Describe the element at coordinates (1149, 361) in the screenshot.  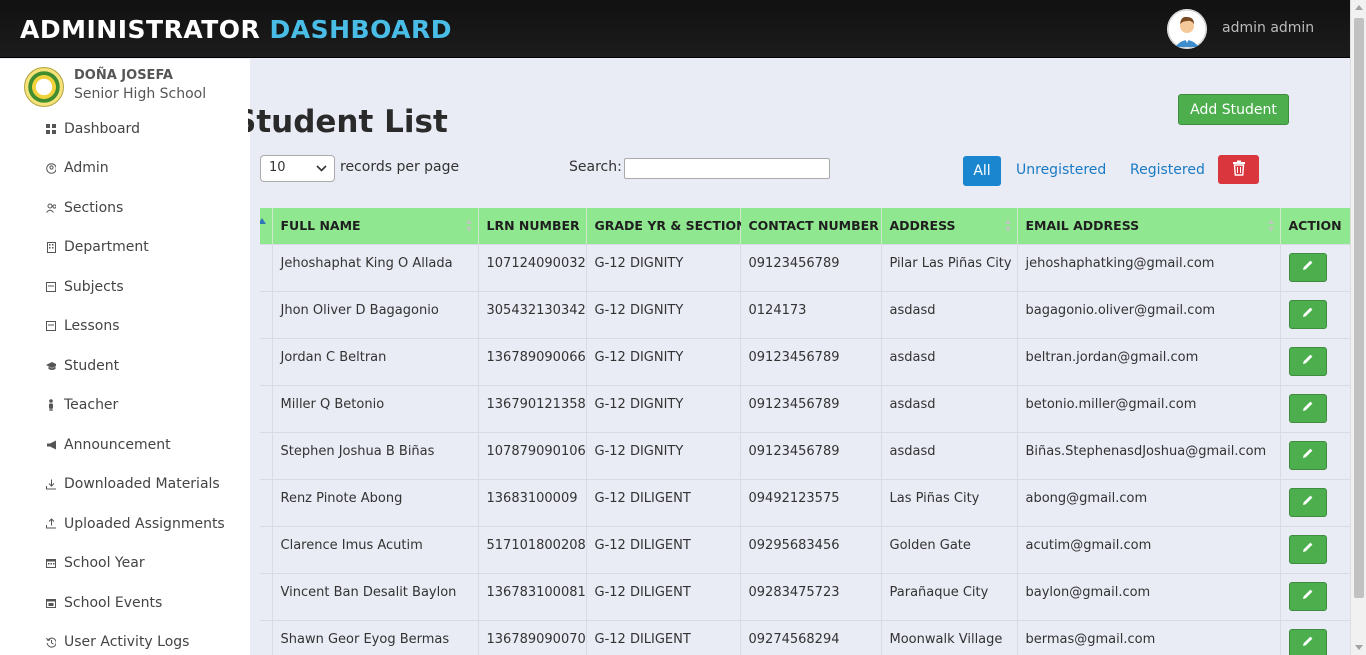
I see `cell-email-address: beltran.jordan@gmail.com` at that location.